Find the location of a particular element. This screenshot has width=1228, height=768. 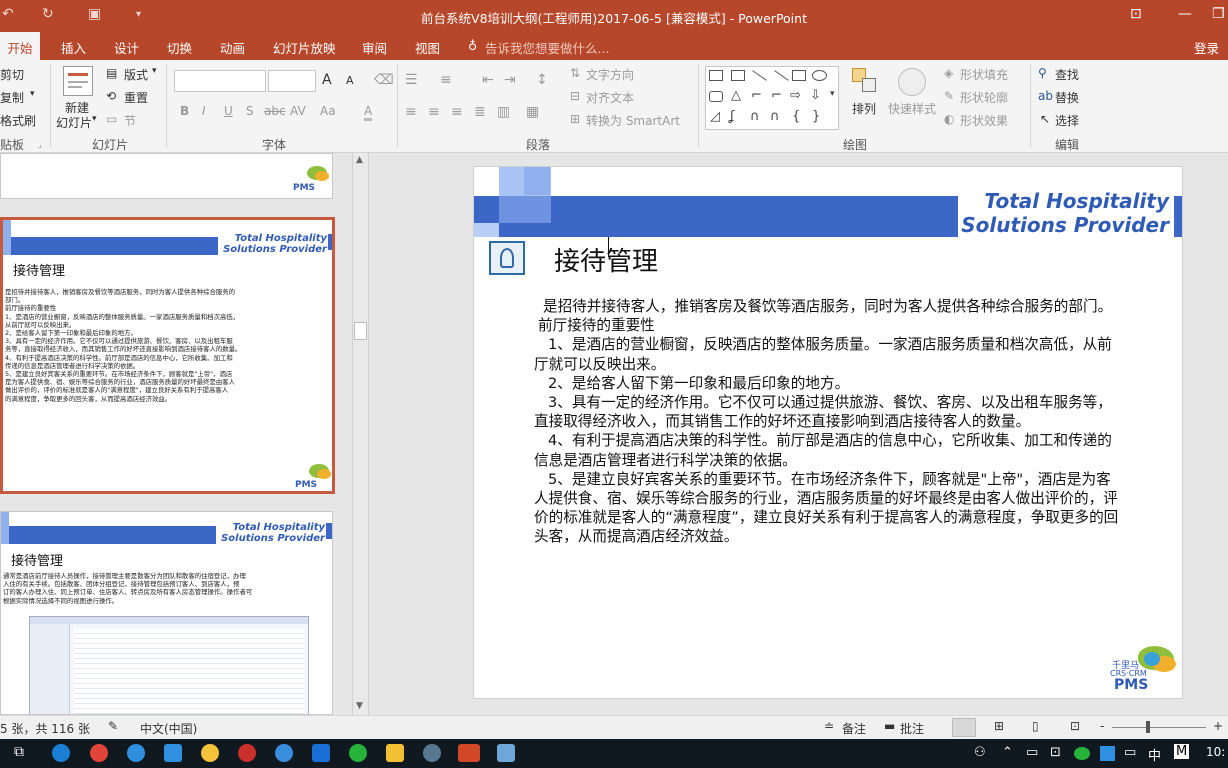

chevron-up-icon: ⌃ is located at coordinates (1007, 752).